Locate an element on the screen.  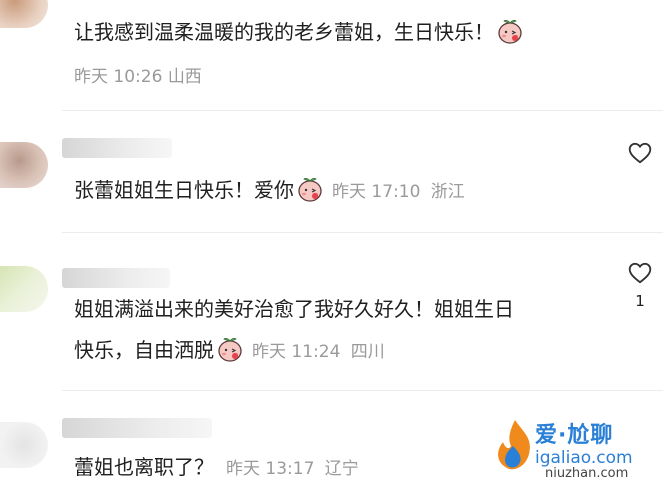
comment-text-content: 蕾姐也离职了？ is located at coordinates (144, 467).